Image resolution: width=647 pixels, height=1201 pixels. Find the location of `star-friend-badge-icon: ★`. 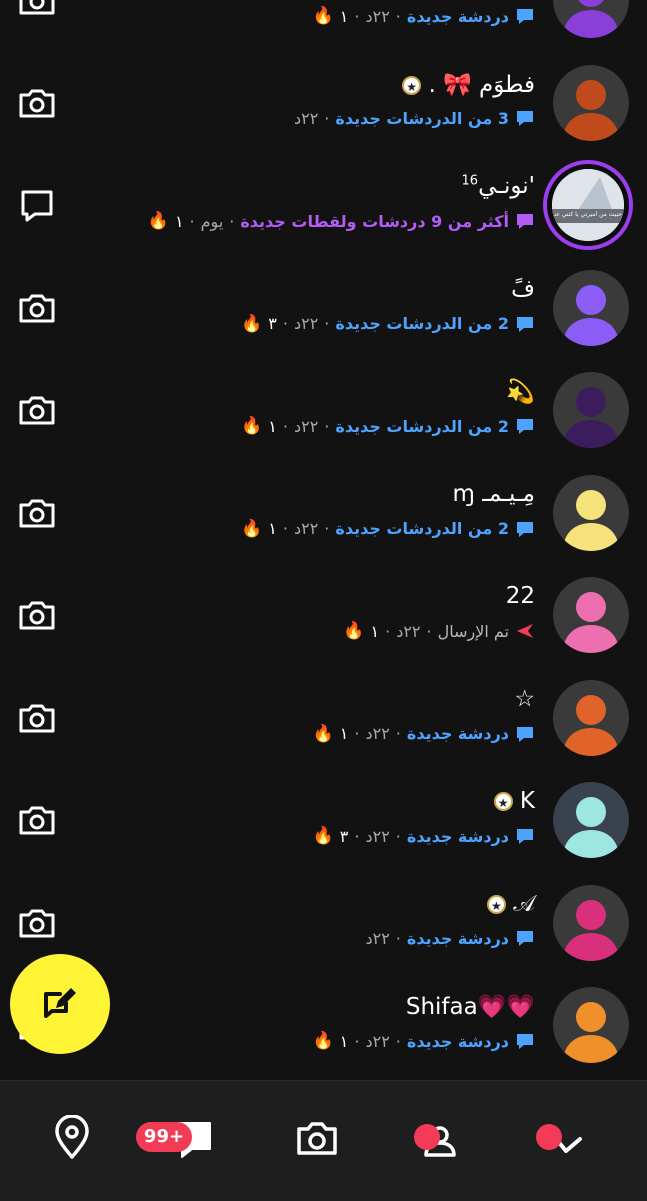

star-friend-badge-icon: ★ is located at coordinates (496, 904).